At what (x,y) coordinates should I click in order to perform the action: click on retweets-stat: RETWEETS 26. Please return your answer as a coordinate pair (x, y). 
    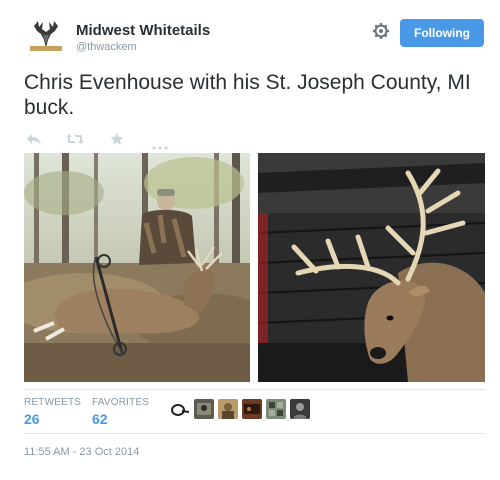
    Looking at the image, I should click on (52, 412).